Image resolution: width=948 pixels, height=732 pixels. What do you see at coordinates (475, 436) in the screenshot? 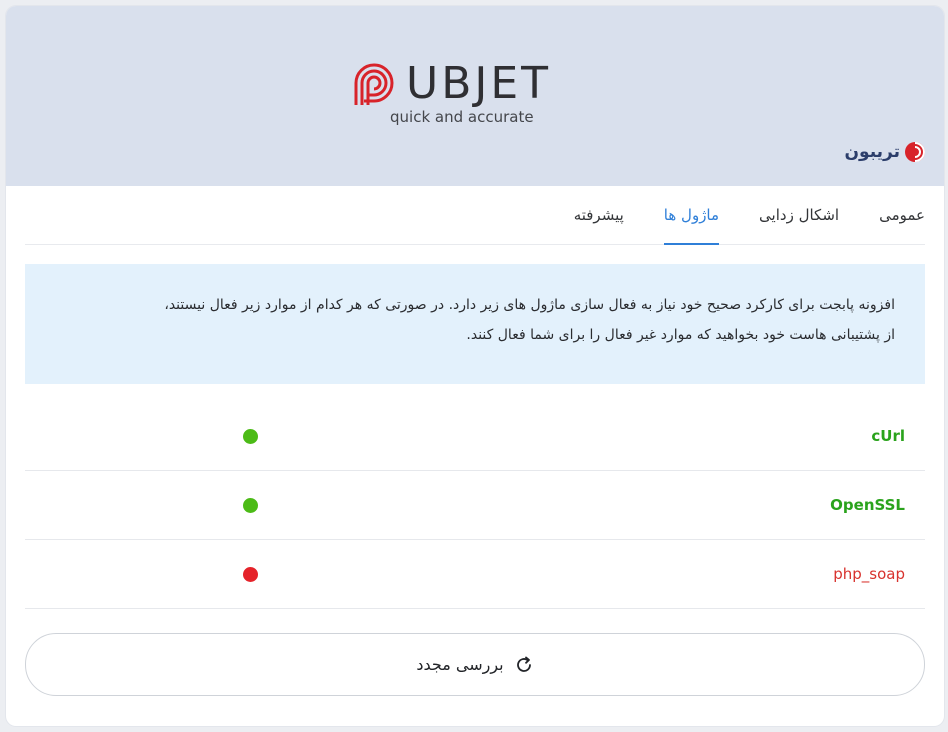
I see `module-row-curl: cUrl` at bounding box center [475, 436].